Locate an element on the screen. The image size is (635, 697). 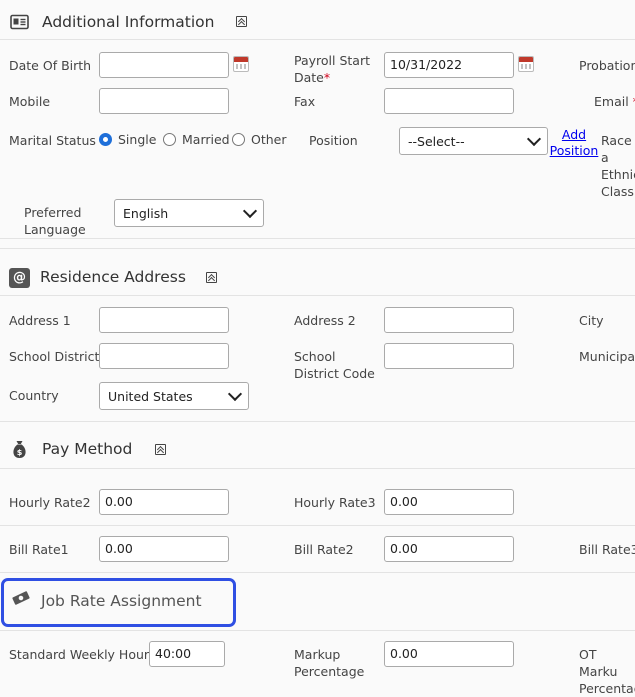
email-label: Email * is located at coordinates (614, 101).